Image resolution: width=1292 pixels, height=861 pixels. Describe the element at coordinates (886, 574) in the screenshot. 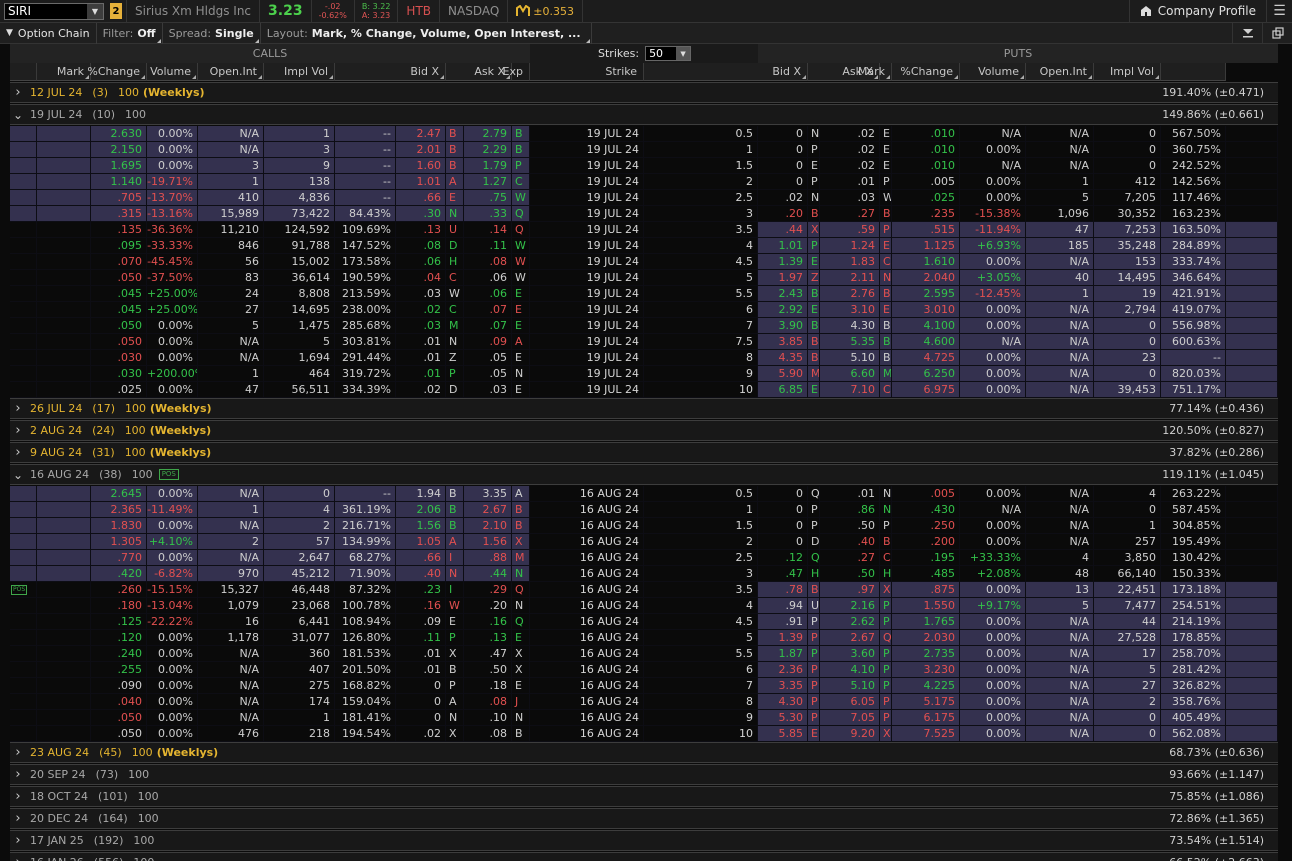

I see `put-ask-exchange: H` at that location.